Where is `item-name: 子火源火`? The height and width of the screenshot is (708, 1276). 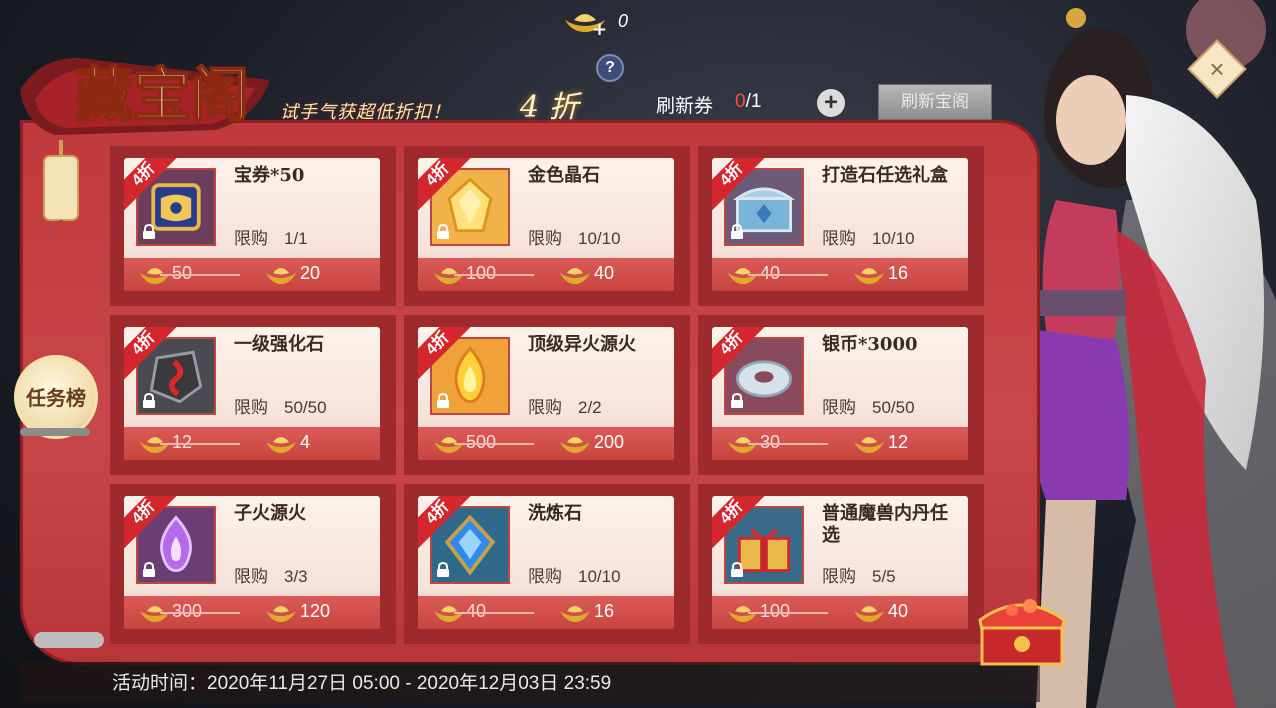
item-name: 子火源火 is located at coordinates (270, 513).